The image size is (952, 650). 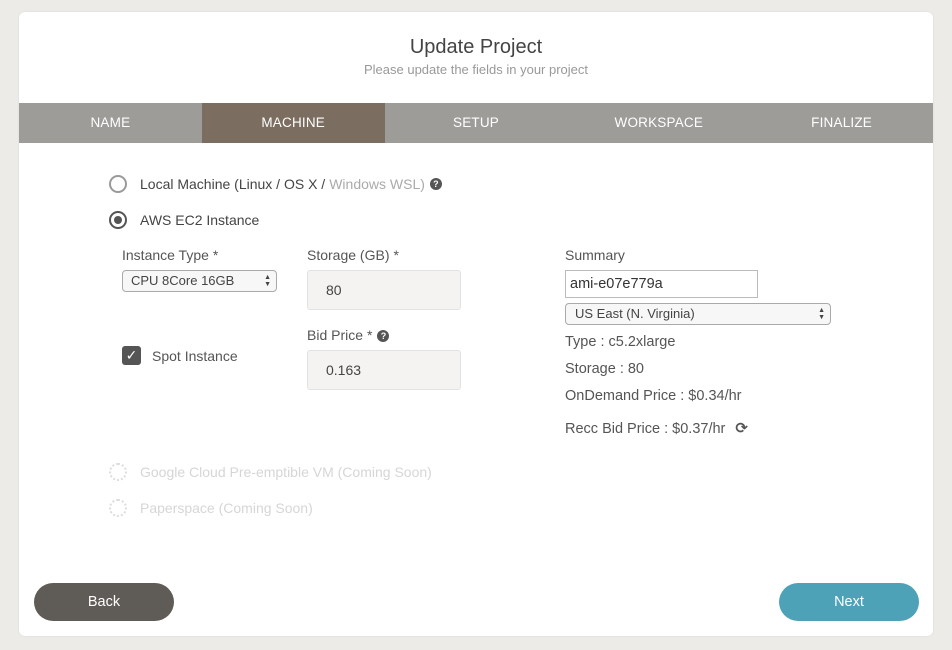 I want to click on region-value: US East (N. Virginia), so click(x=635, y=313).